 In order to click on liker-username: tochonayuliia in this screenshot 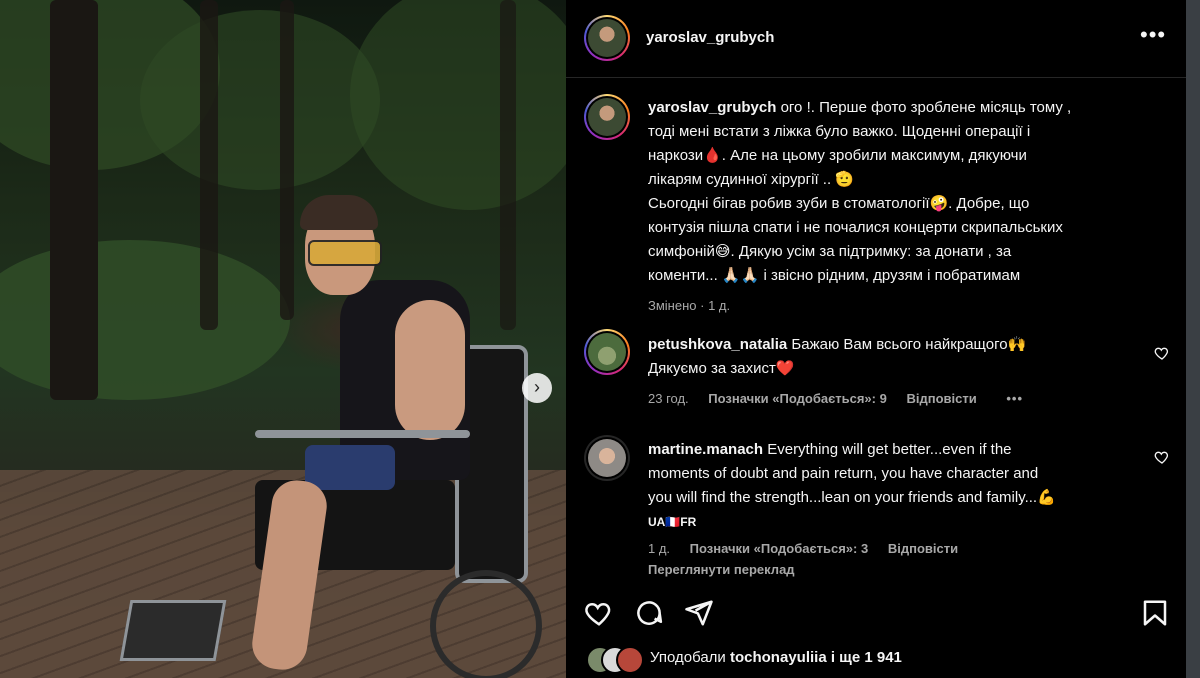, I will do `click(778, 657)`.